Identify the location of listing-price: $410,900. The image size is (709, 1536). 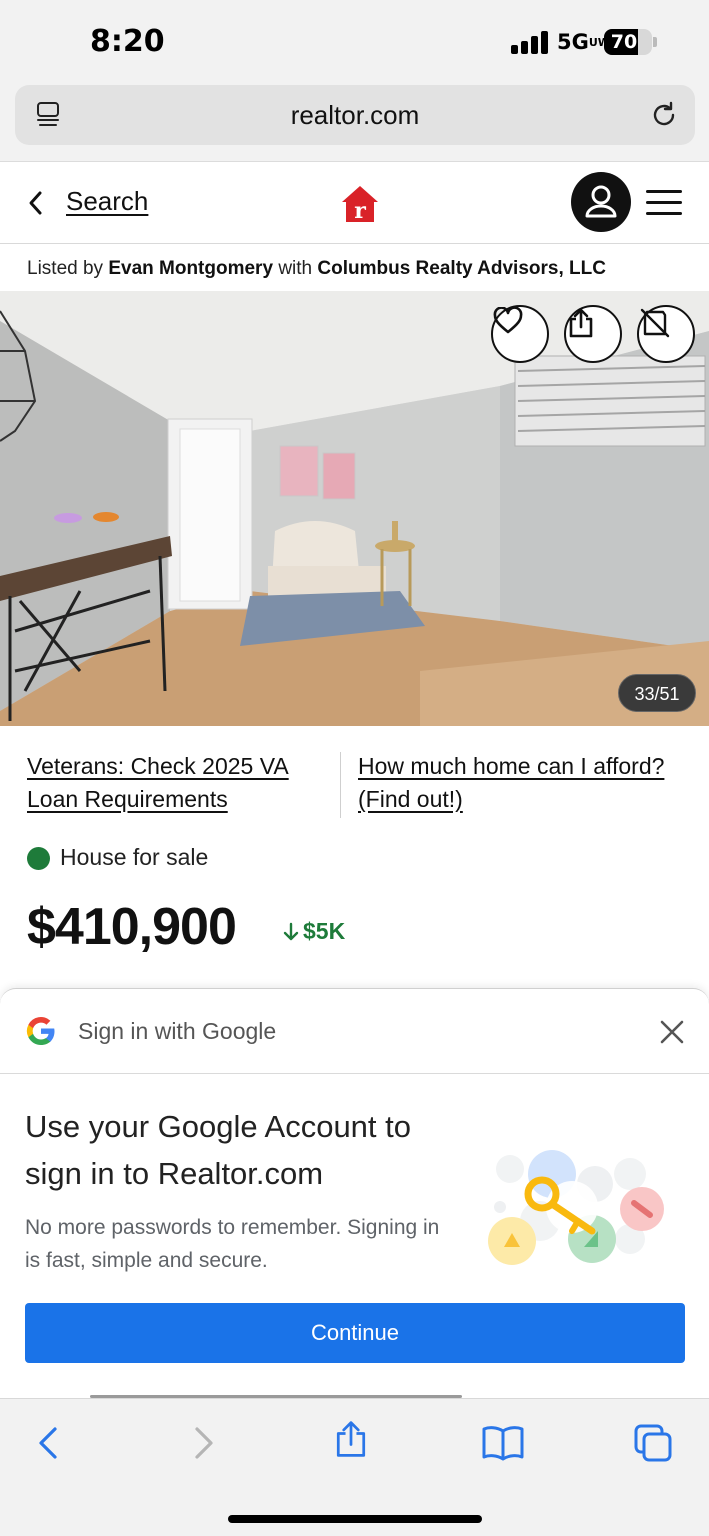
(132, 927).